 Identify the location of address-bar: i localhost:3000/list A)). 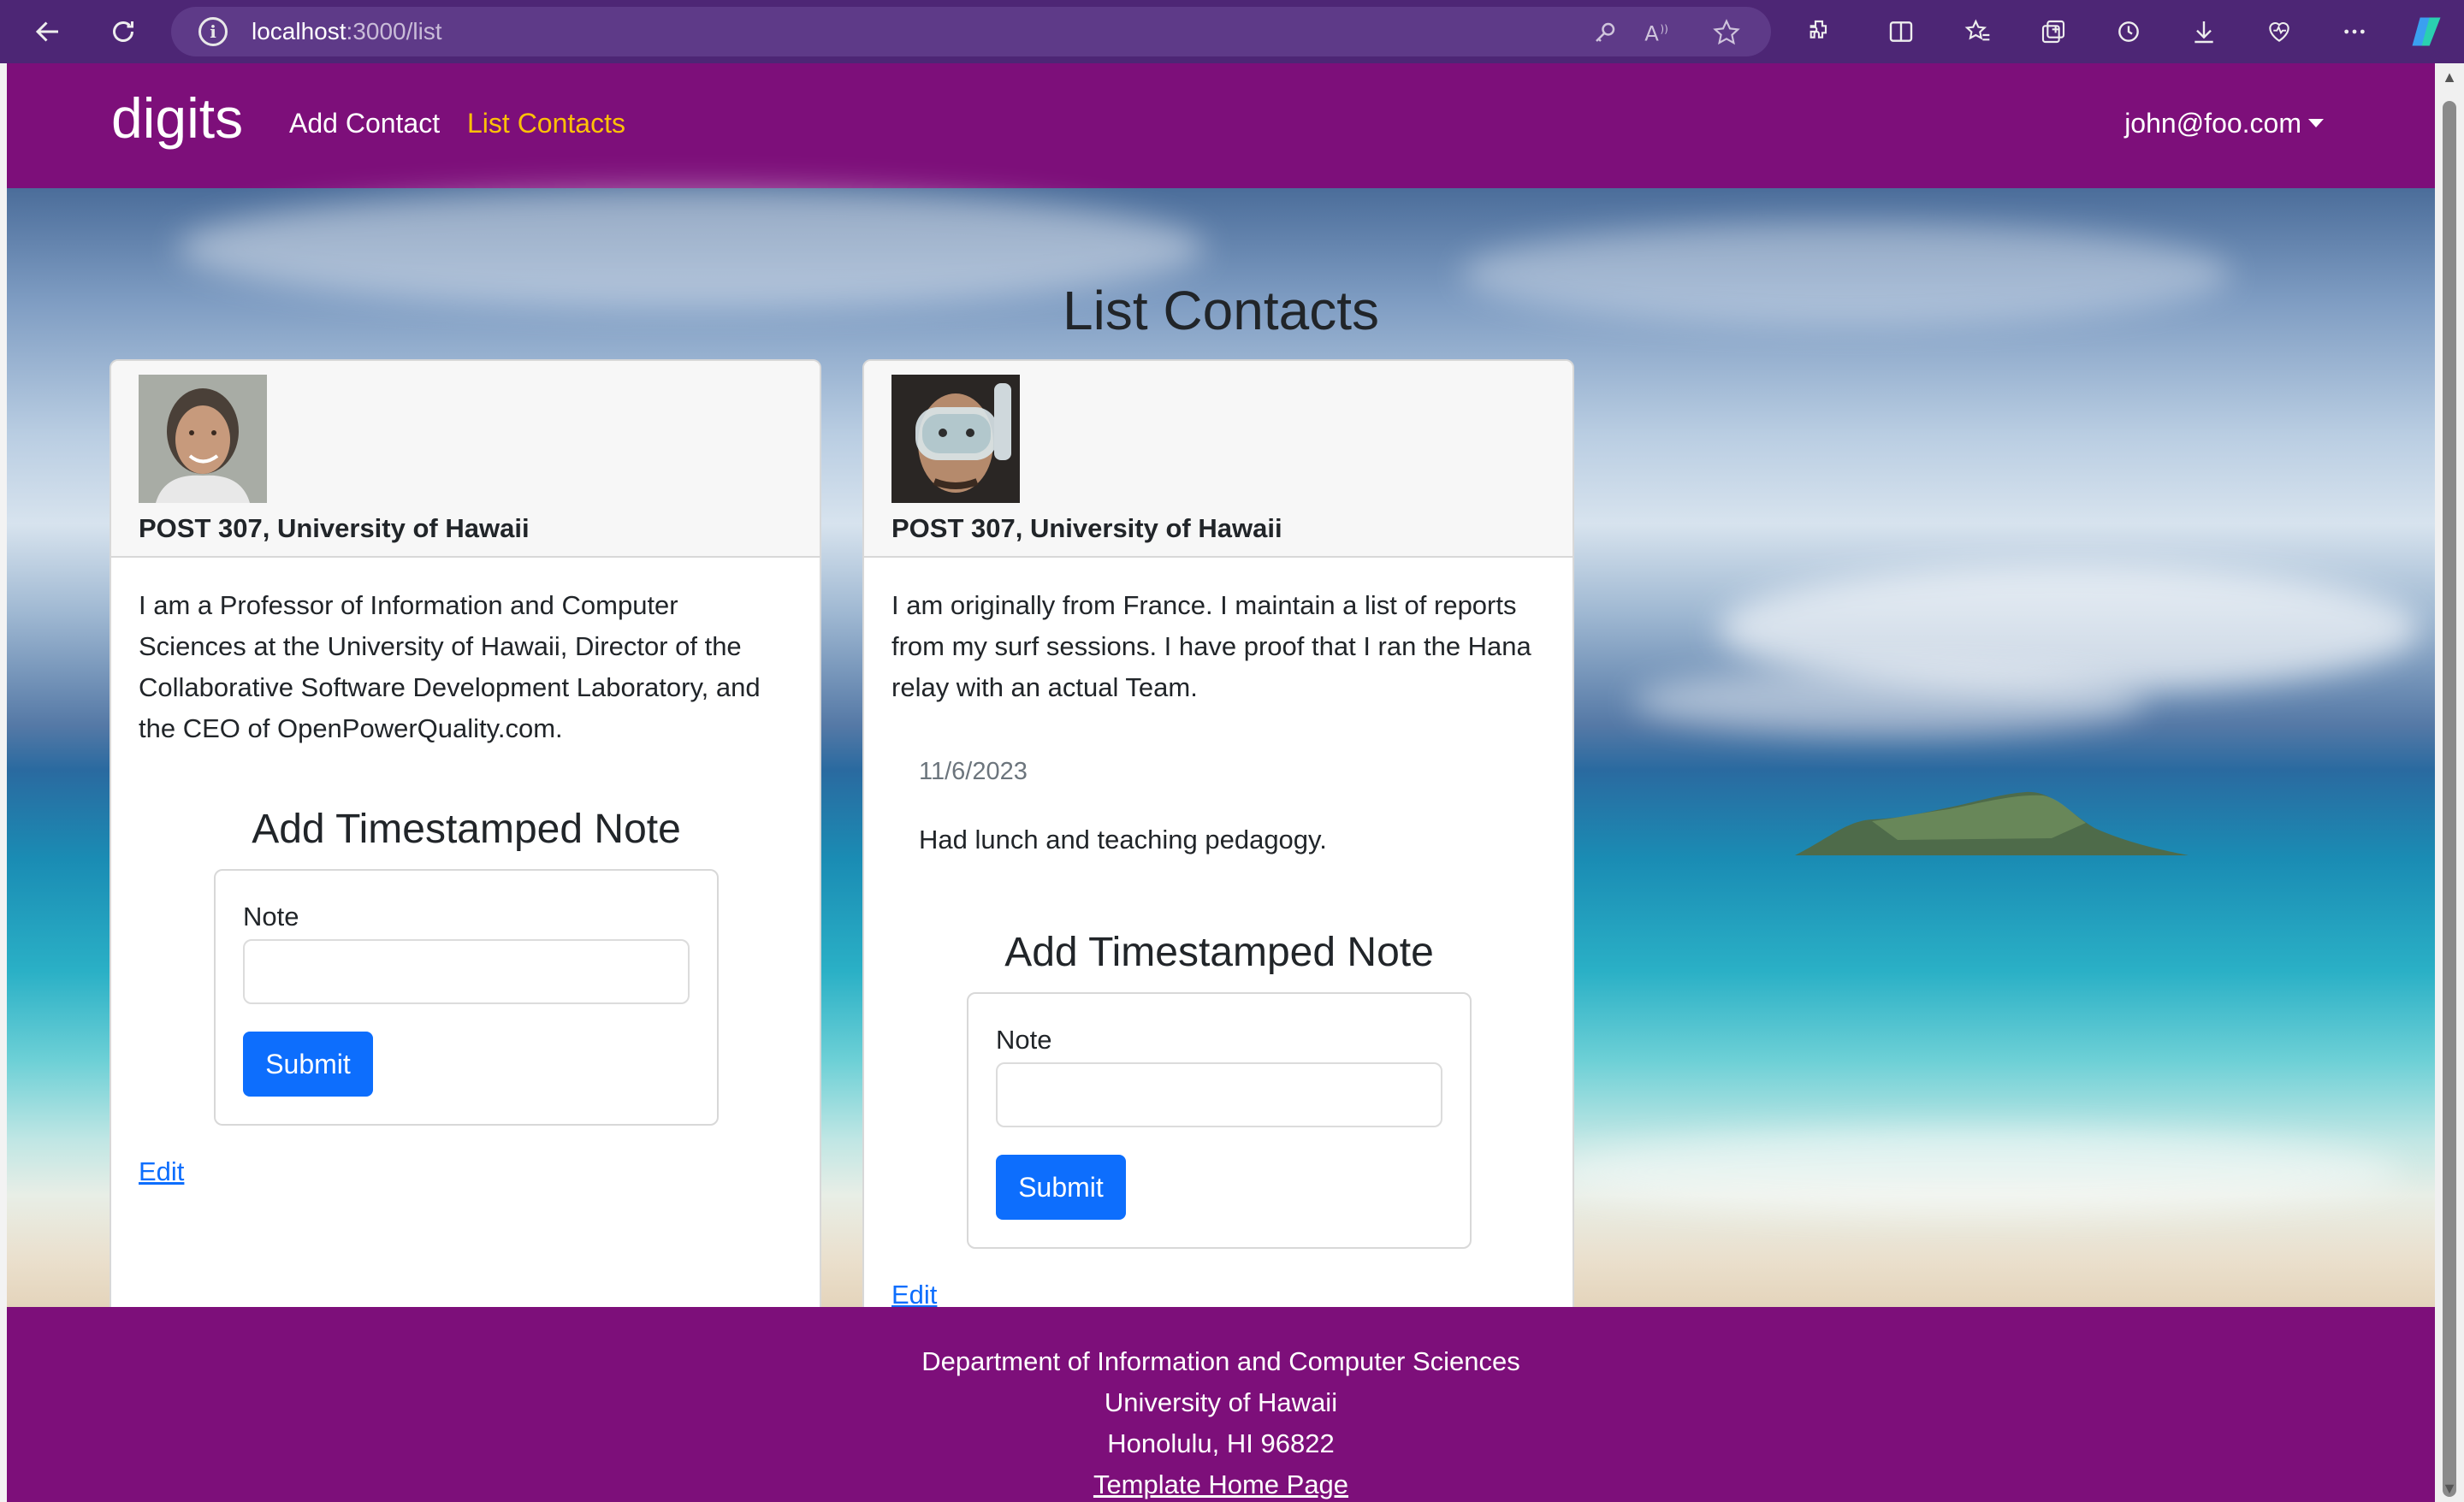
(971, 31).